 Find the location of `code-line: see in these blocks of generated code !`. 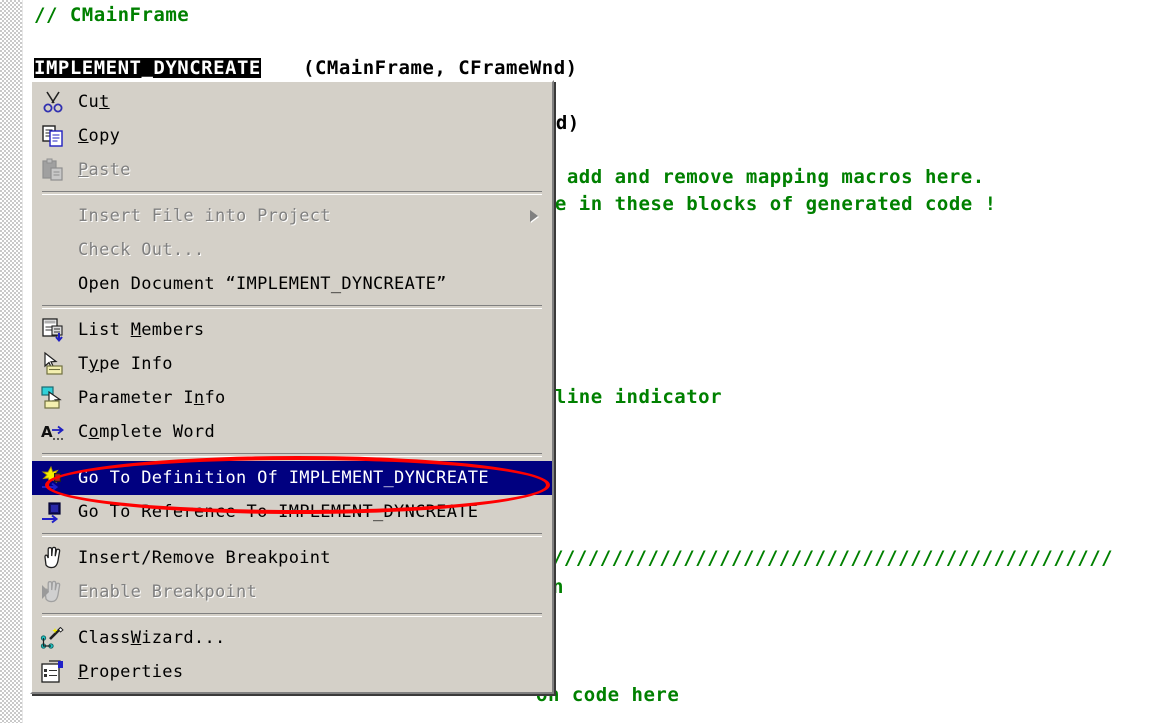

code-line: see in these blocks of generated code ! is located at coordinates (764, 204).